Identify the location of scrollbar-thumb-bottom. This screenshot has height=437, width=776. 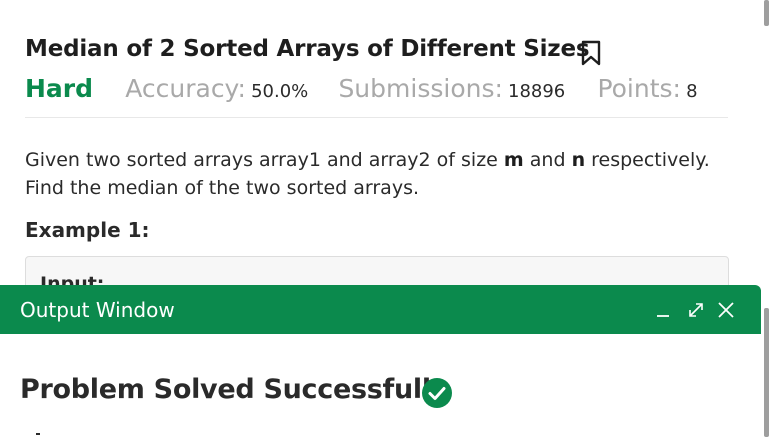
(766, 372).